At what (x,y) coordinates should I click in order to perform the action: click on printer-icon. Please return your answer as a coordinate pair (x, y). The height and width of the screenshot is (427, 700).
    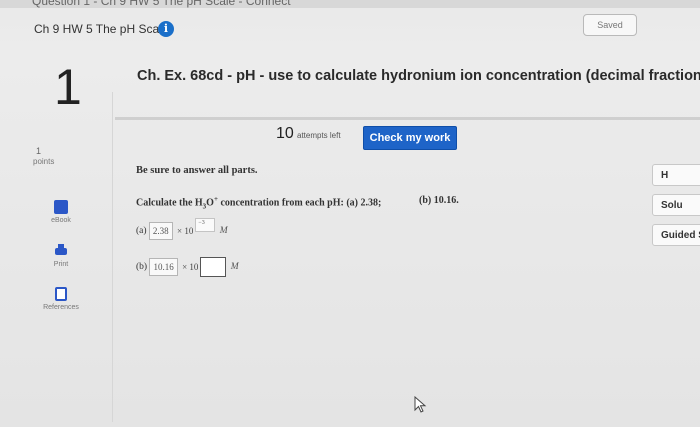
    Looking at the image, I should click on (61, 251).